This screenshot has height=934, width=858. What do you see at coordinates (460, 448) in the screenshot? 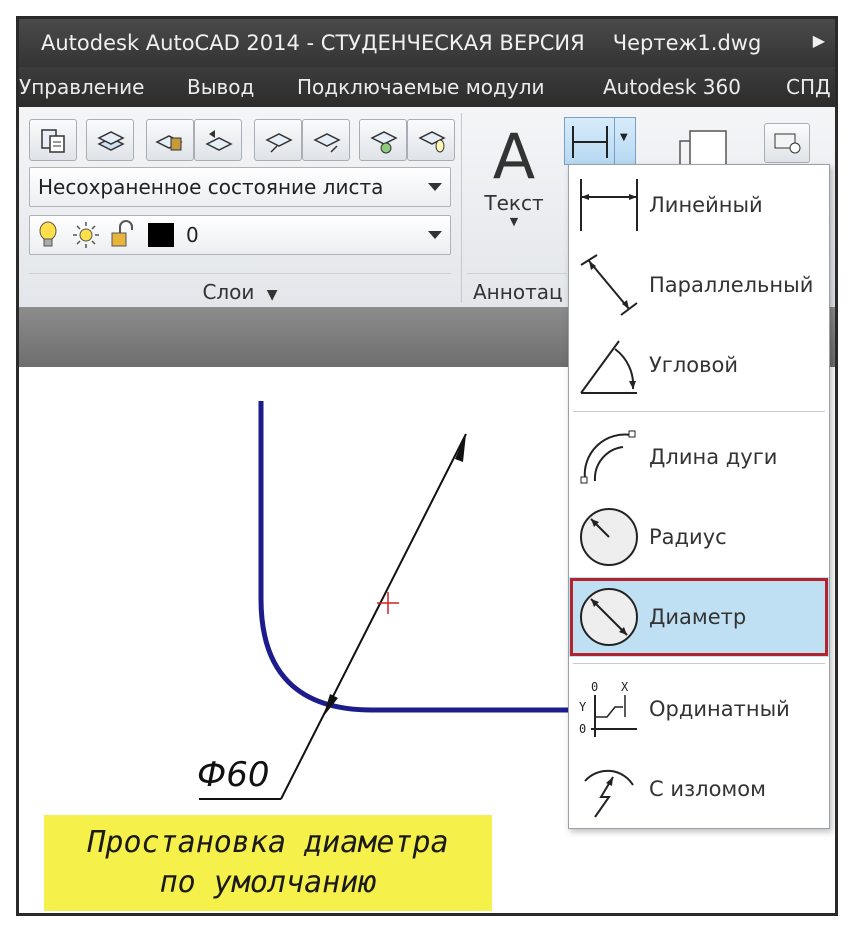
I see `dimension-arrow-top` at bounding box center [460, 448].